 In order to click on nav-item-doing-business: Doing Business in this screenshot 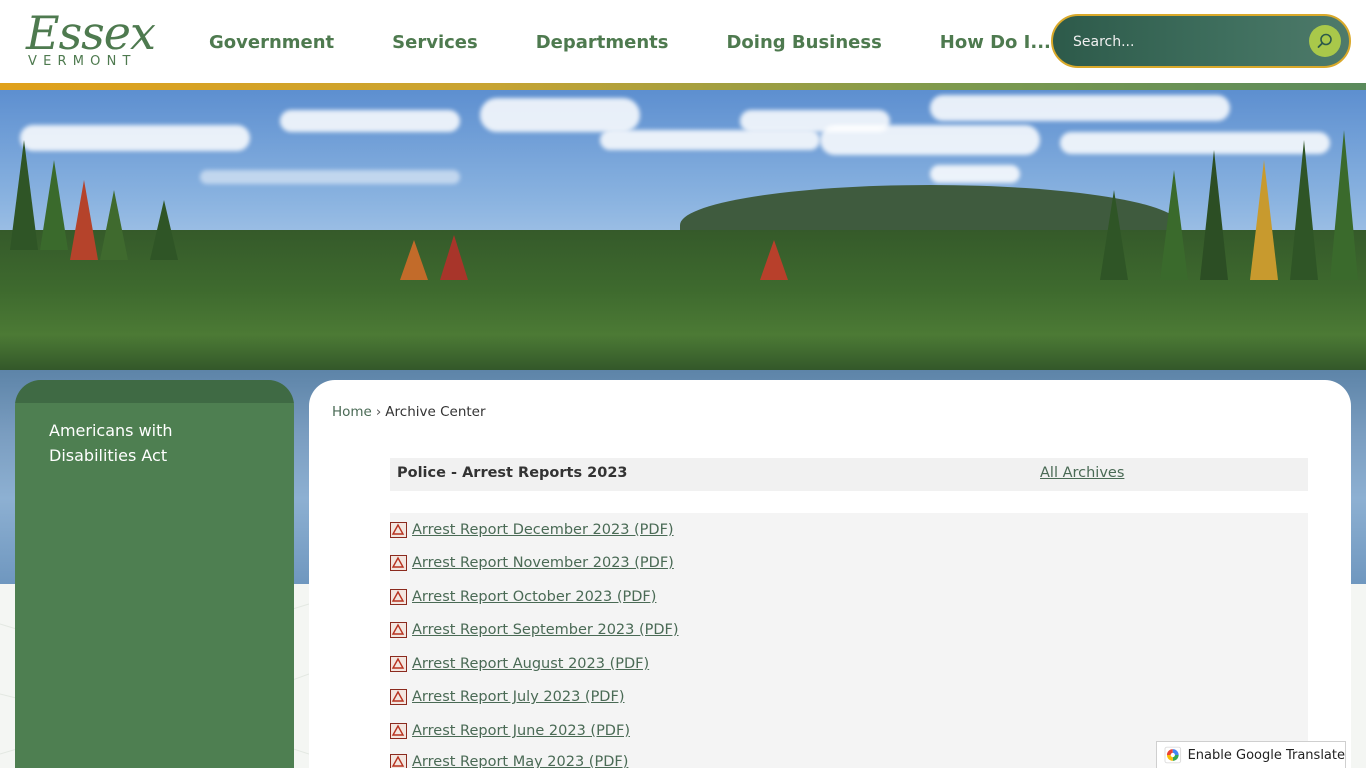, I will do `click(803, 42)`.